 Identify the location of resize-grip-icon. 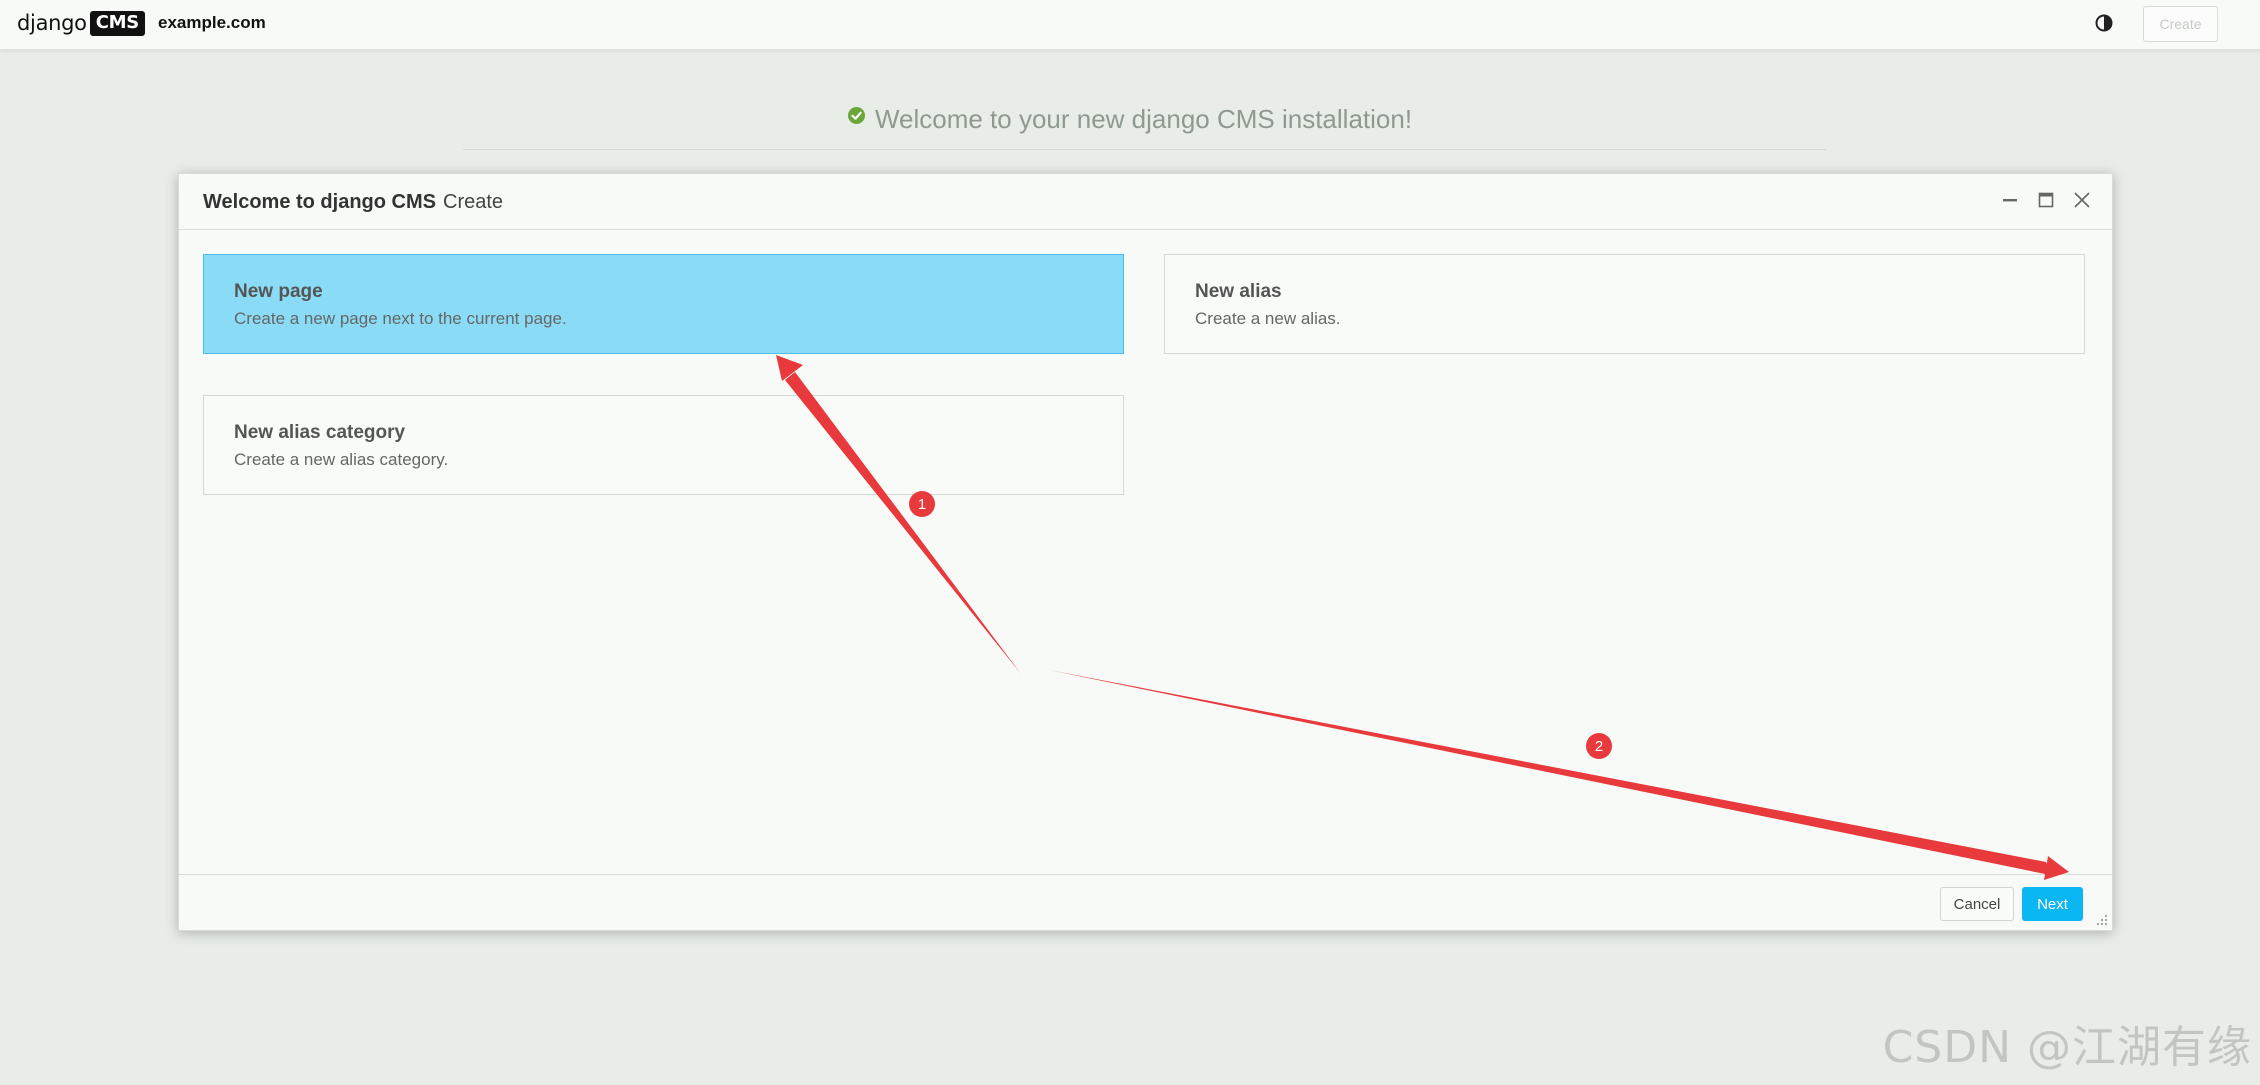
(2102, 920).